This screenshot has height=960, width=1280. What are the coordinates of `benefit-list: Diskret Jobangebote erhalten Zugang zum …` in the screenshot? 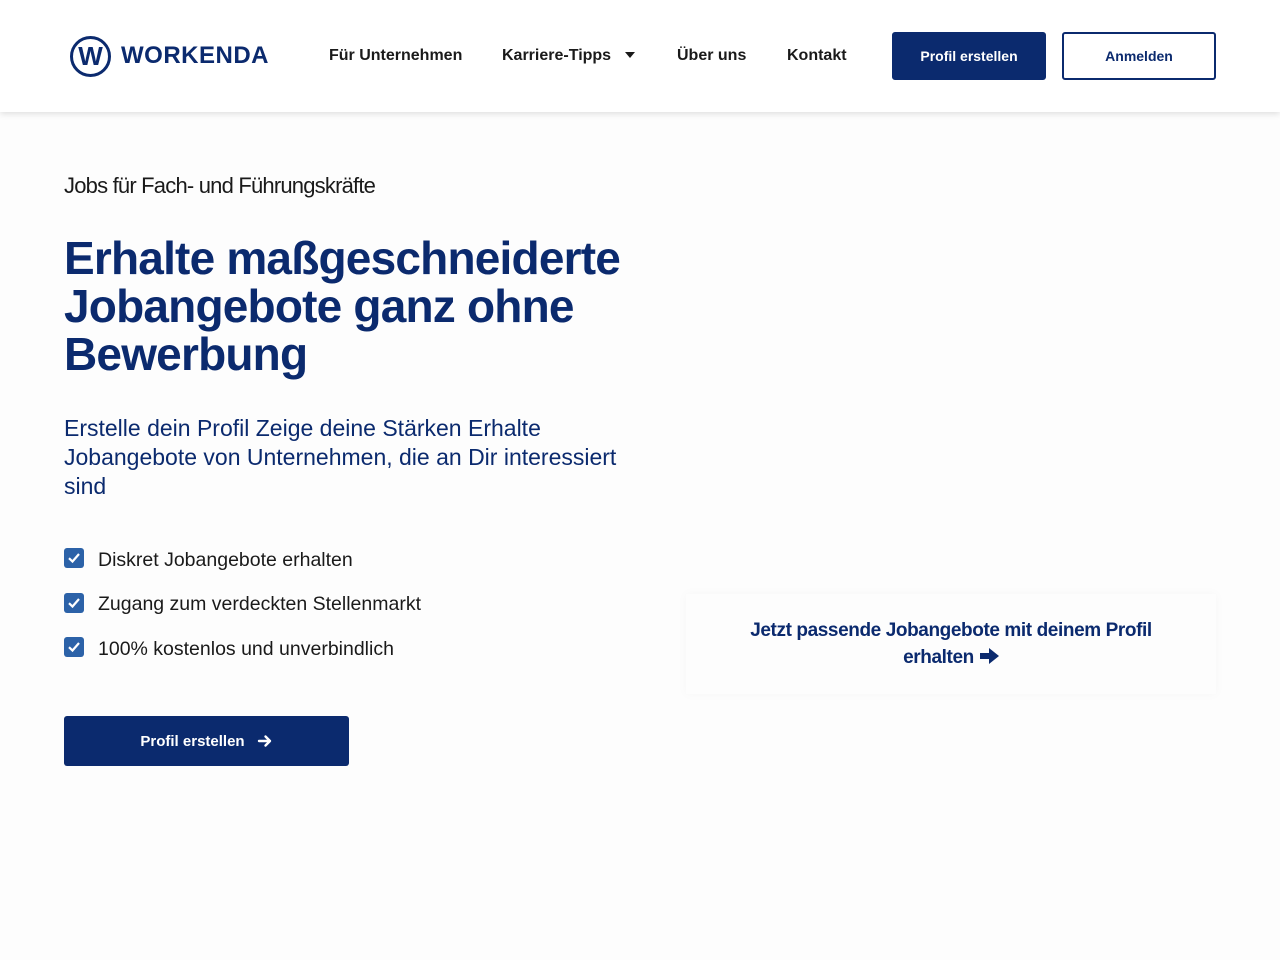 It's located at (242, 605).